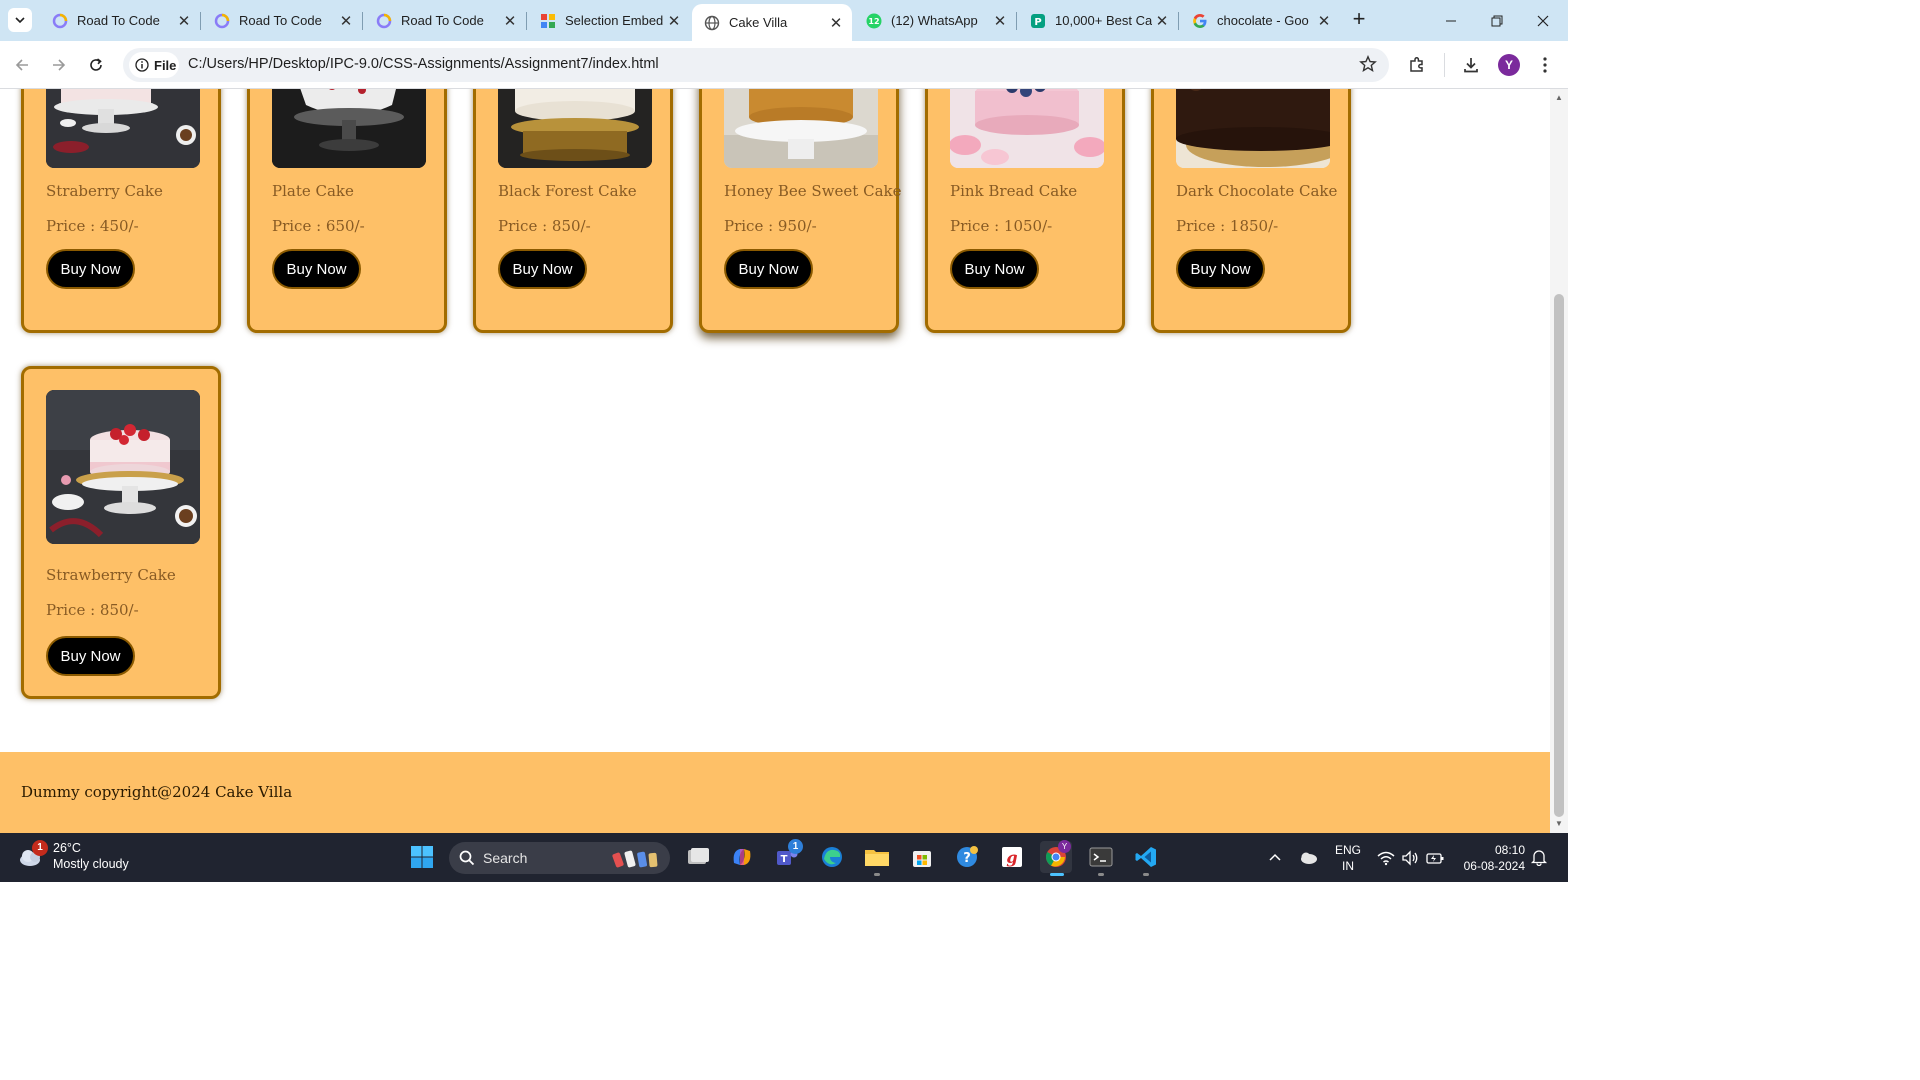  I want to click on vscode-button, so click(1146, 858).